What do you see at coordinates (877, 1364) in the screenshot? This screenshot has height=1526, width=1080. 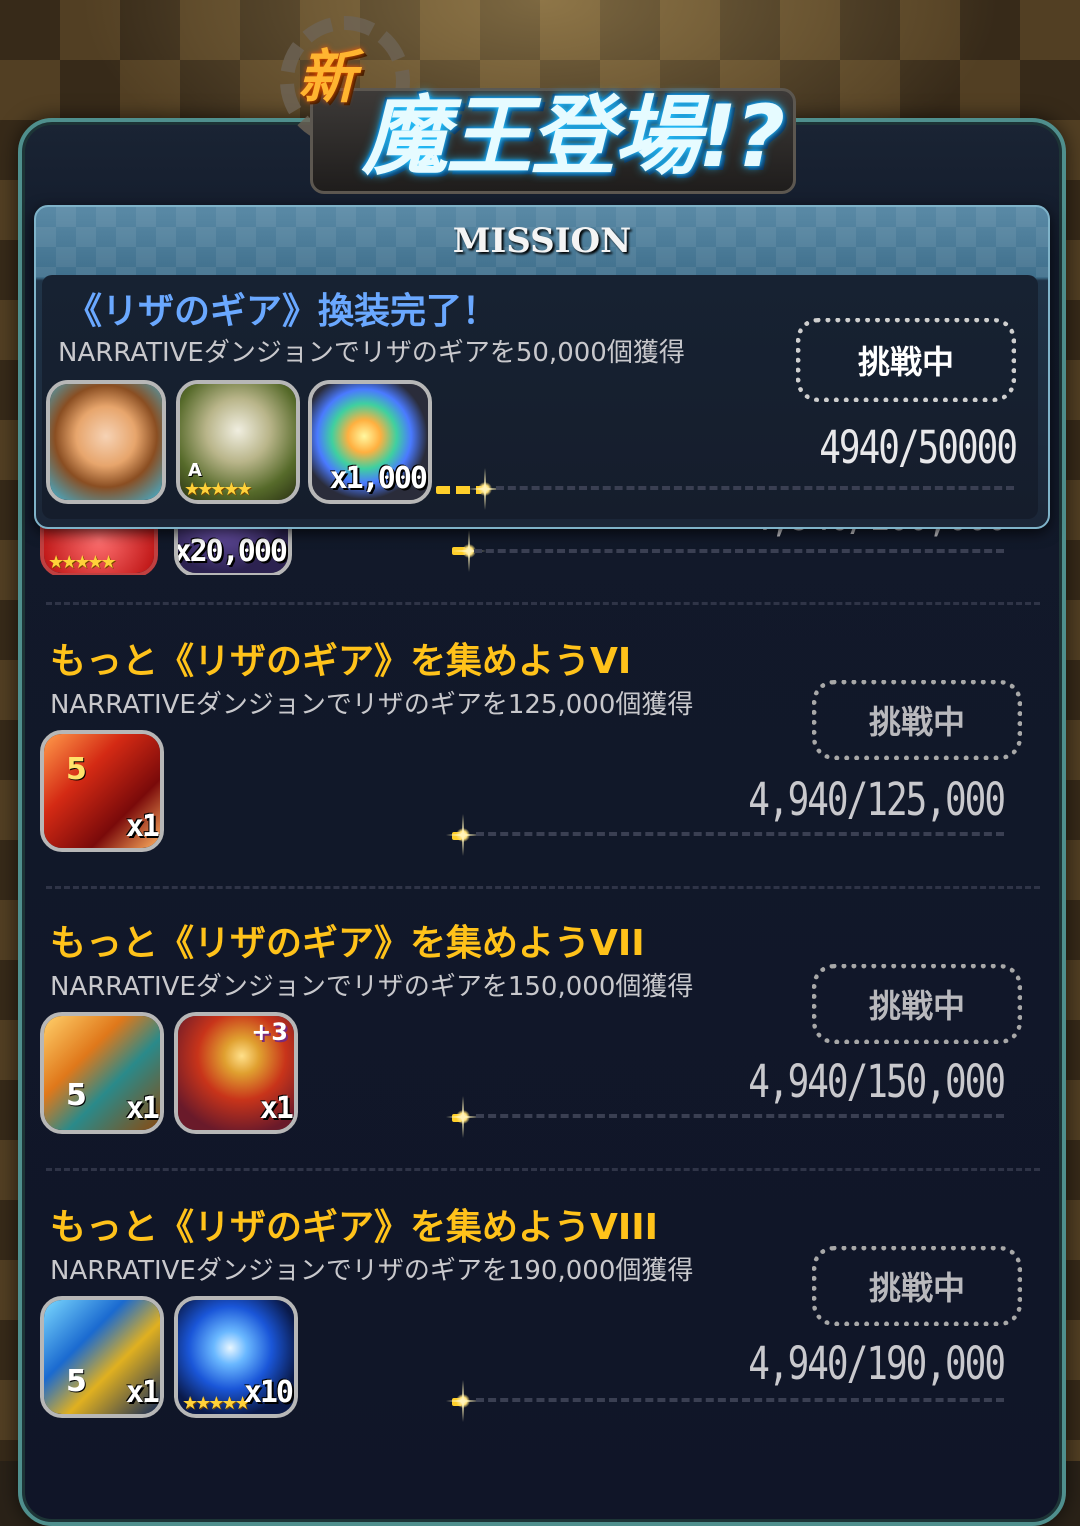 I see `progress-text: 4,940/190,000` at bounding box center [877, 1364].